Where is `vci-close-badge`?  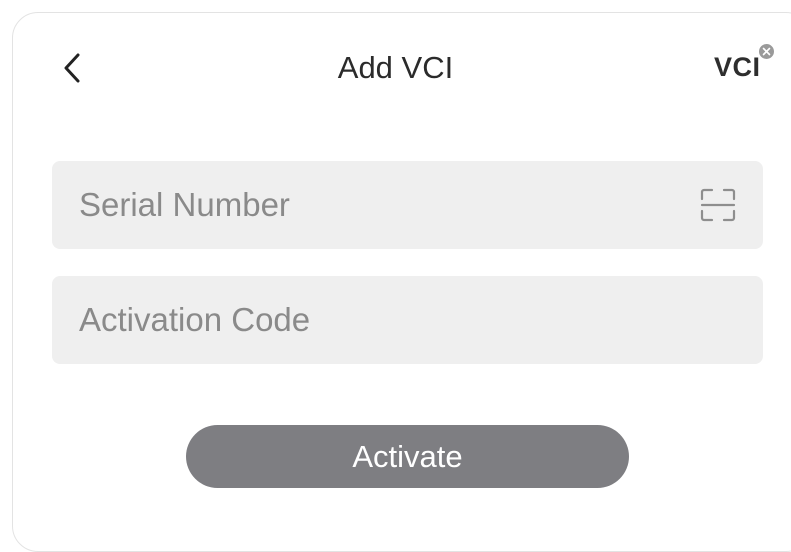
vci-close-badge is located at coordinates (766, 51).